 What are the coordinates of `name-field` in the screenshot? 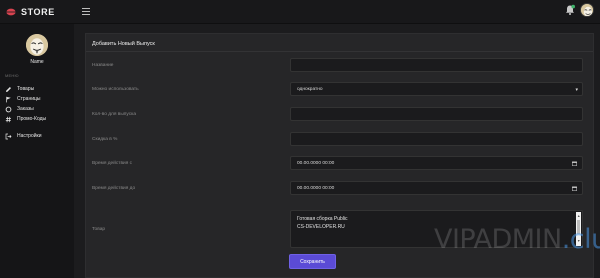 It's located at (436, 65).